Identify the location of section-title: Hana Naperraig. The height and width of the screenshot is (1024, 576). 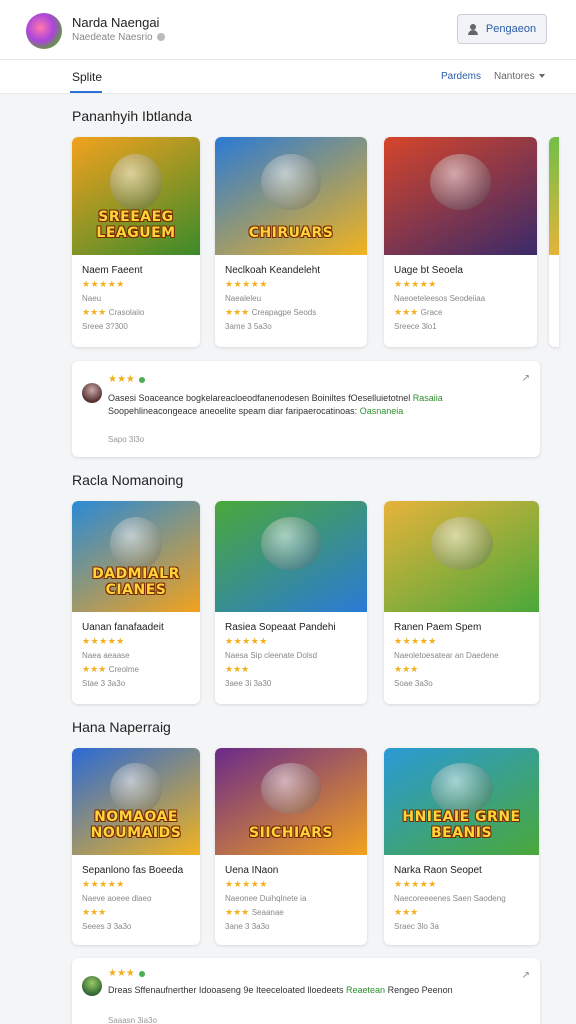
(121, 727).